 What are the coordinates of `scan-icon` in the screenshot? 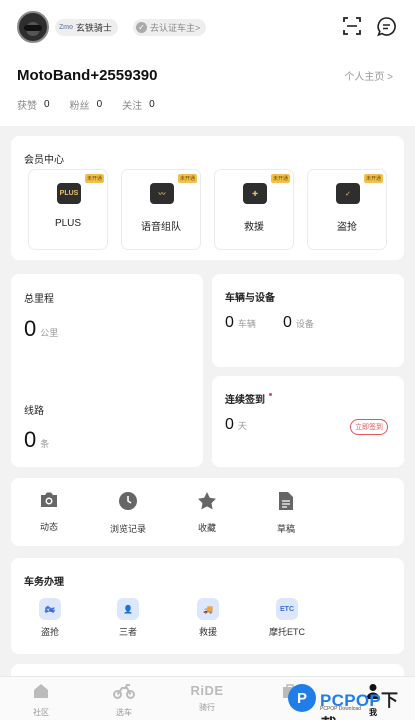 It's located at (352, 26).